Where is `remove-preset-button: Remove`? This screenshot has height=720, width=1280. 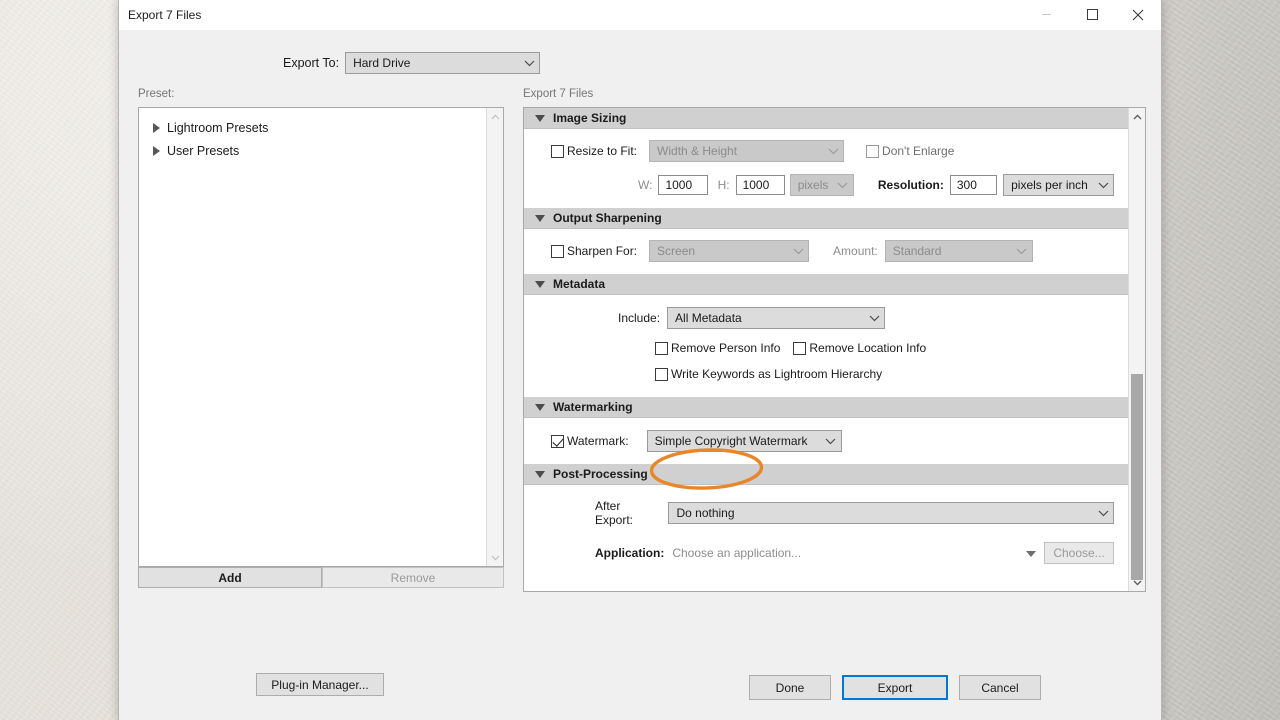
remove-preset-button: Remove is located at coordinates (413, 577).